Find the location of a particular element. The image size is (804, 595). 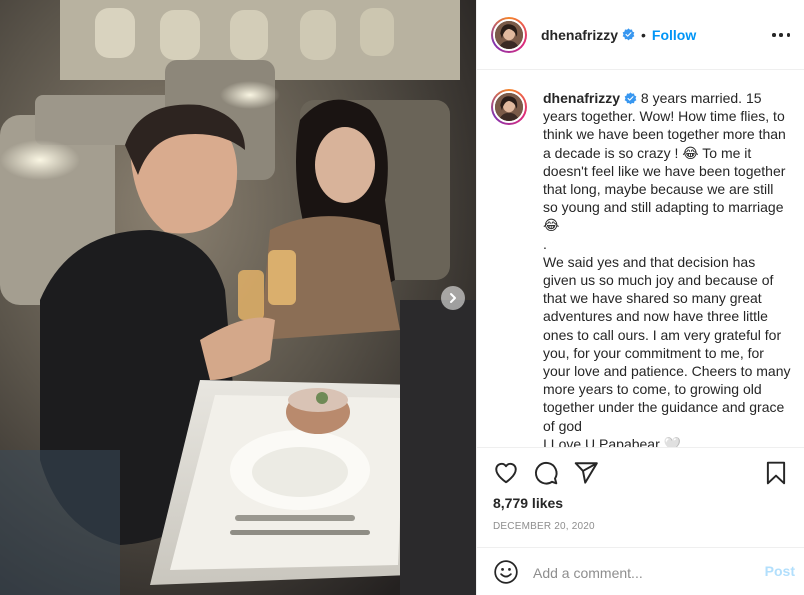

smiley-icon is located at coordinates (506, 572).